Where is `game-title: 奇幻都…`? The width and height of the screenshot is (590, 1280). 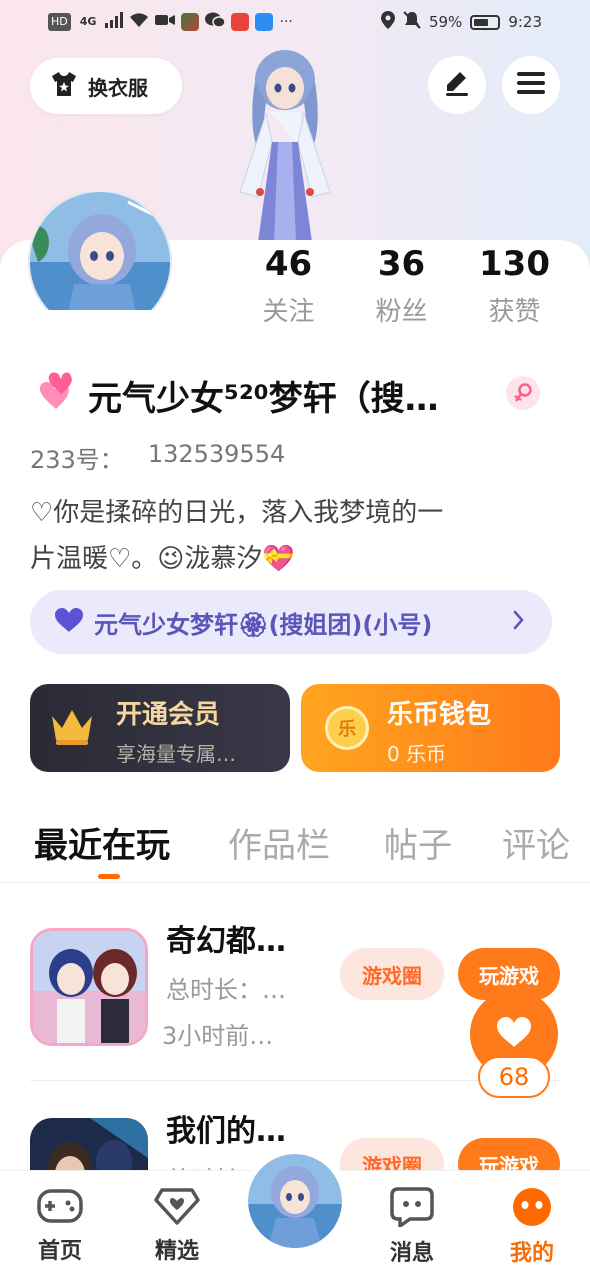 game-title: 奇幻都… is located at coordinates (226, 941).